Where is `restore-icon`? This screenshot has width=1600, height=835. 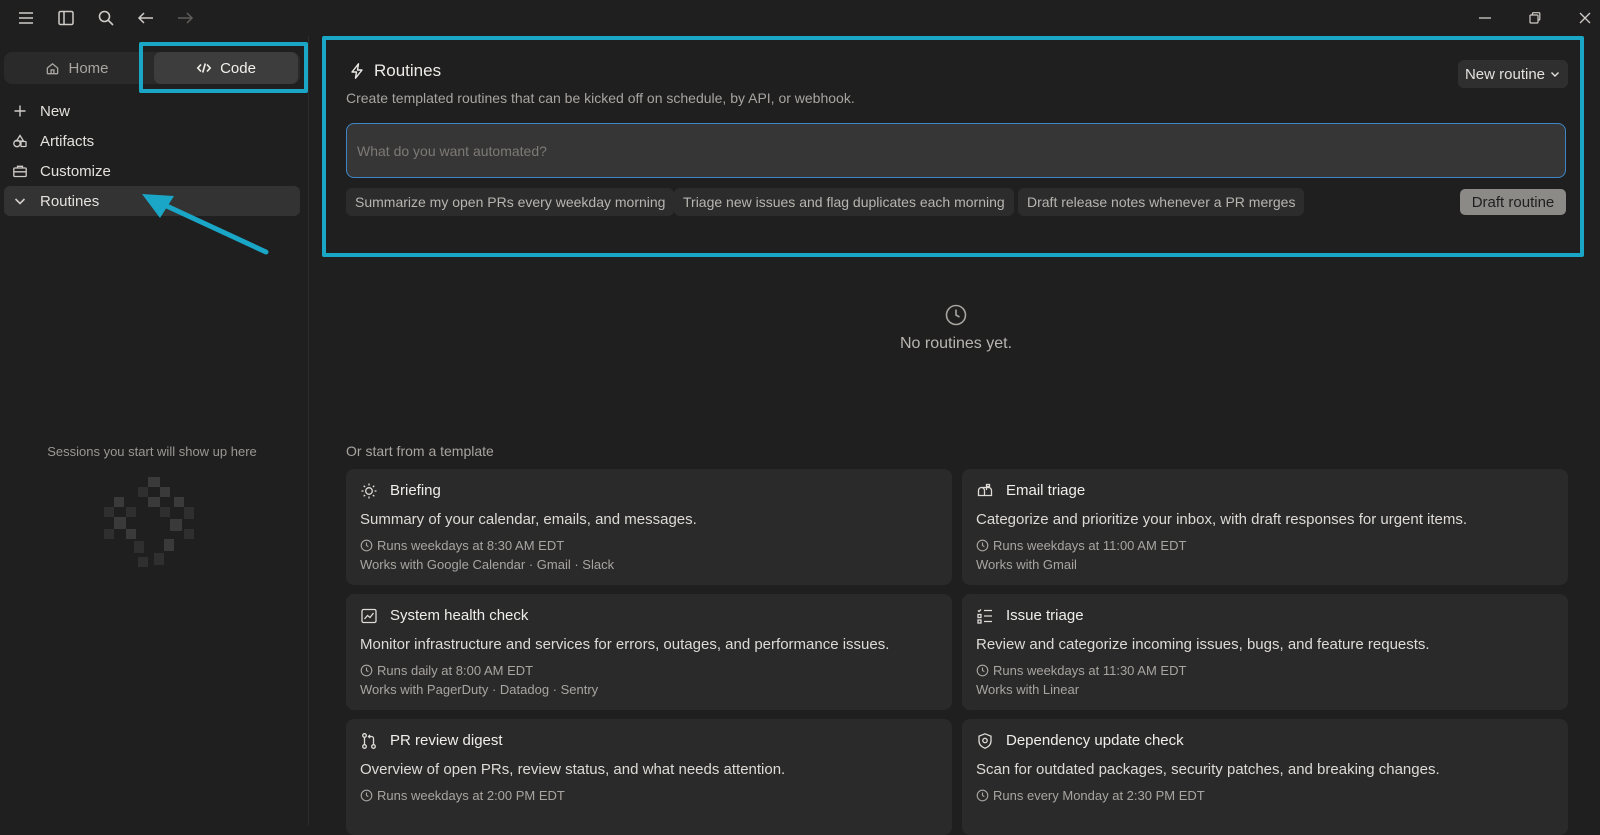 restore-icon is located at coordinates (1535, 18).